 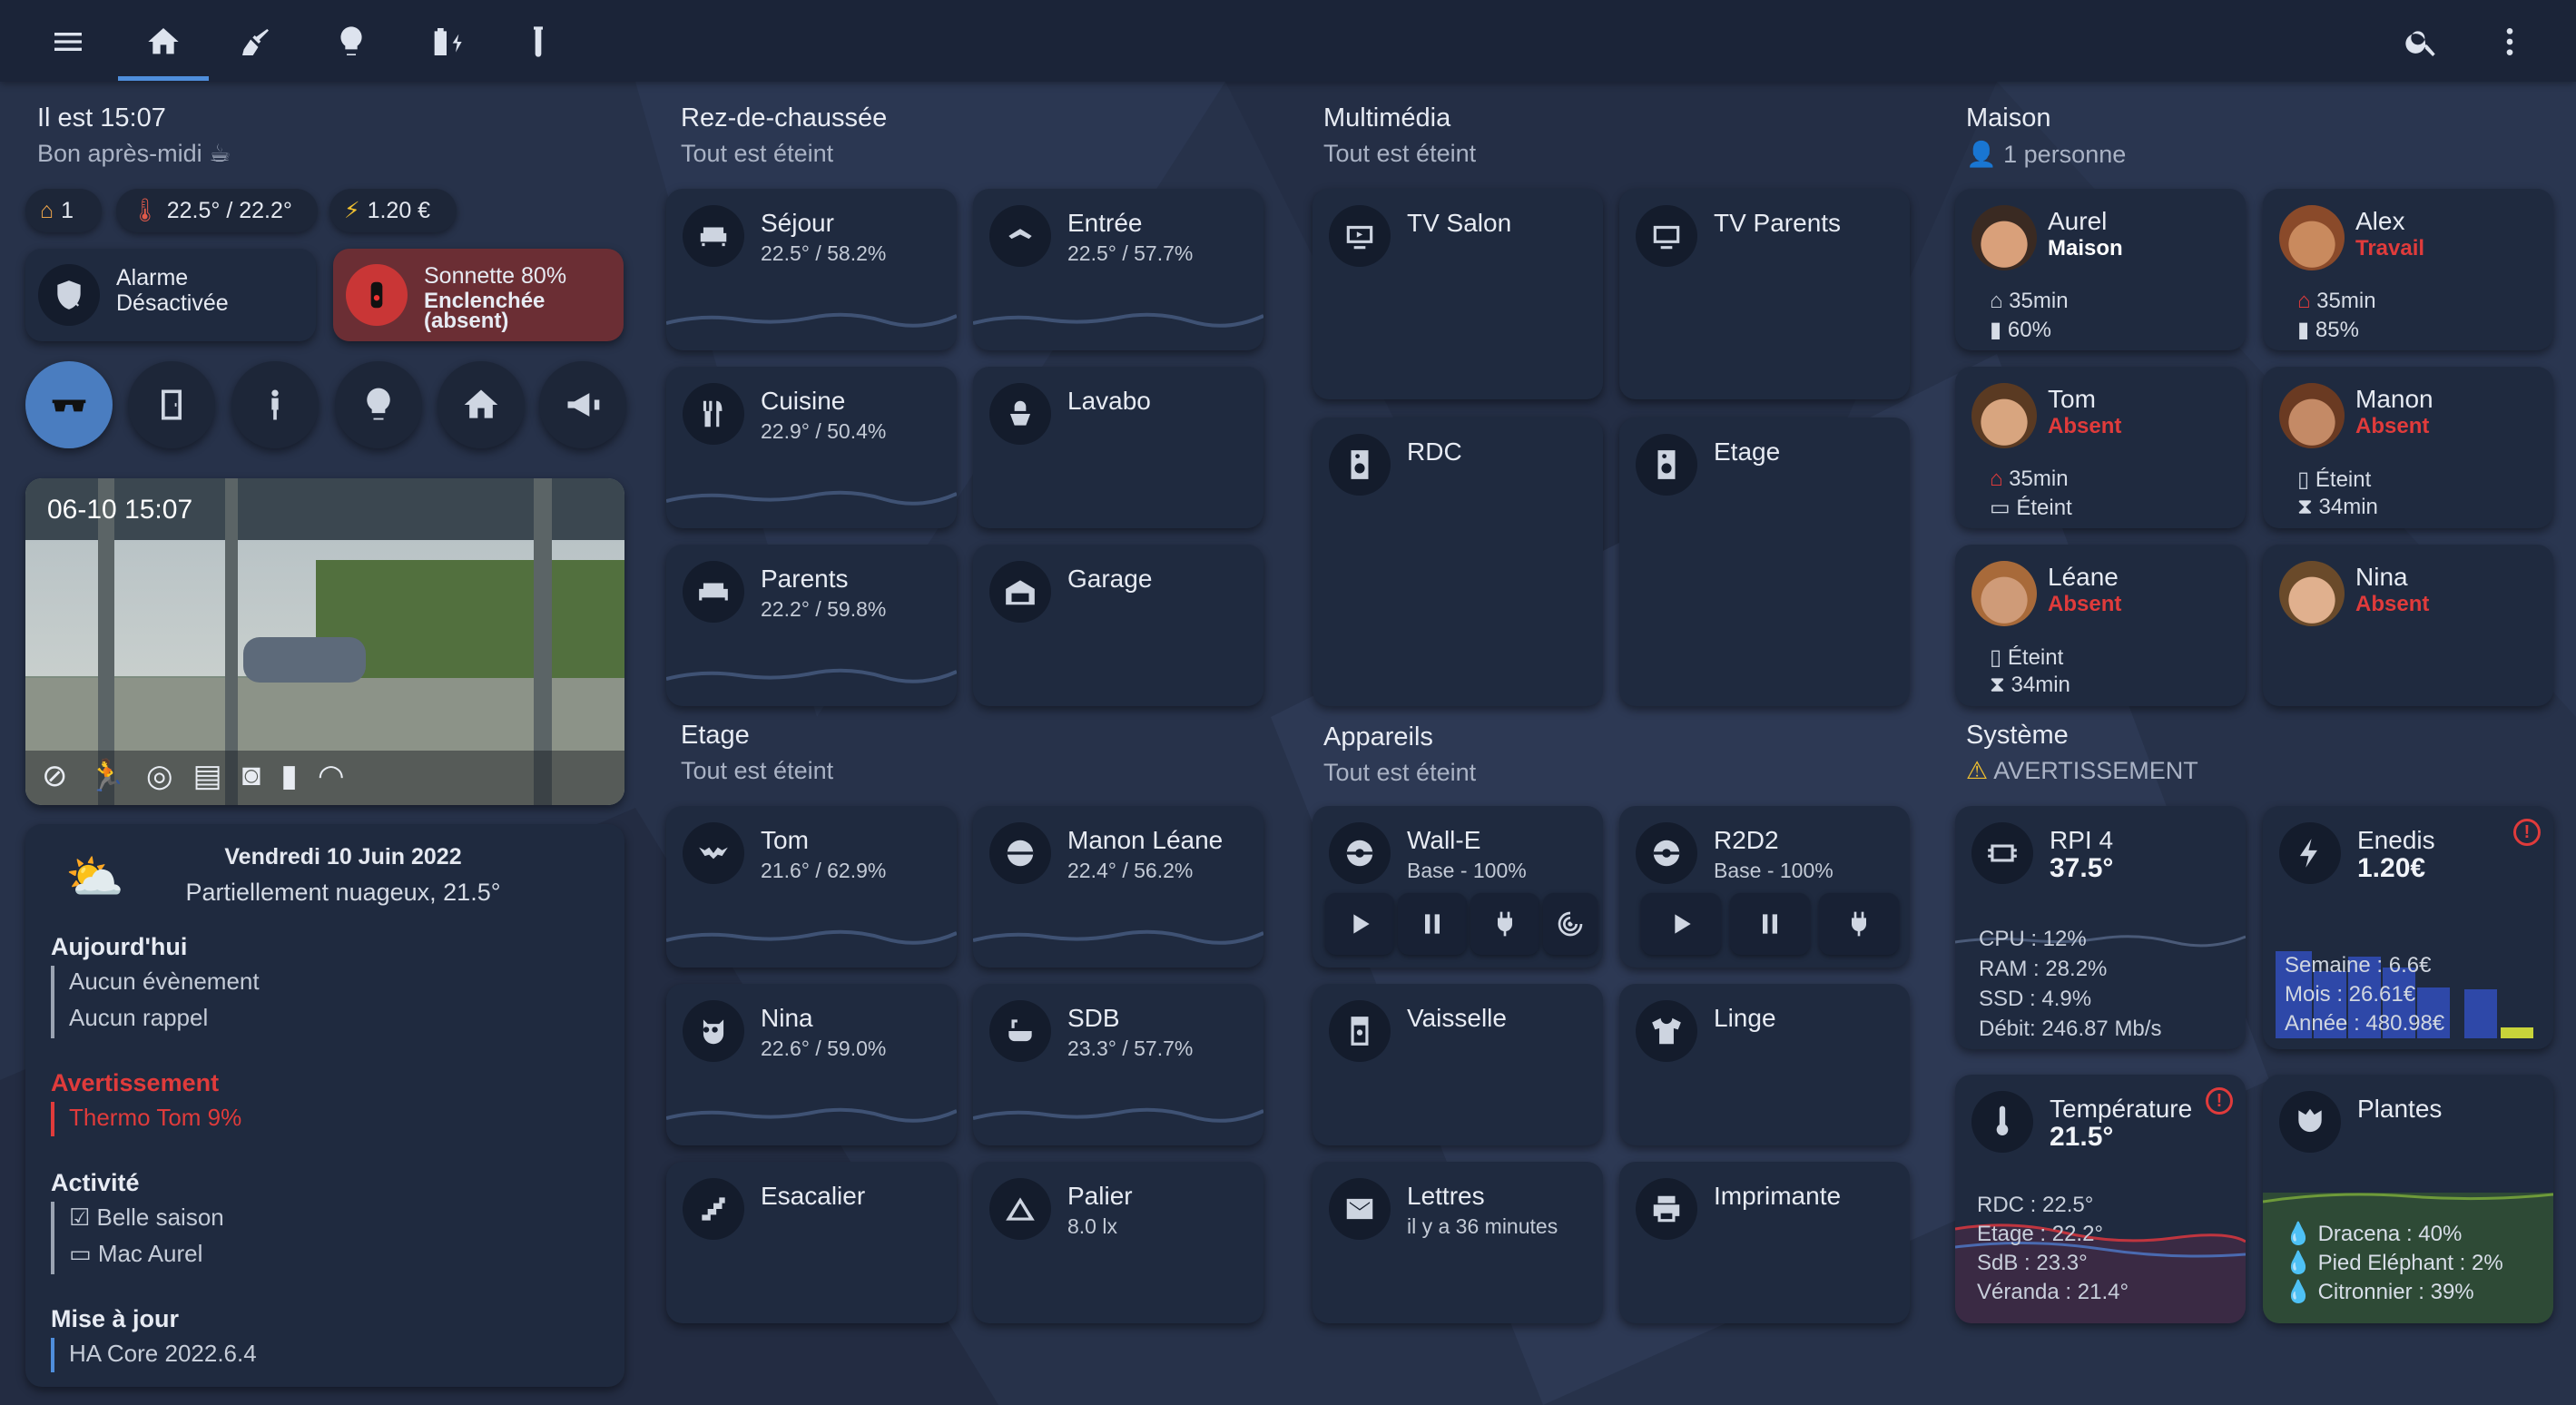 I want to click on home-icon: ⌂, so click(x=47, y=210).